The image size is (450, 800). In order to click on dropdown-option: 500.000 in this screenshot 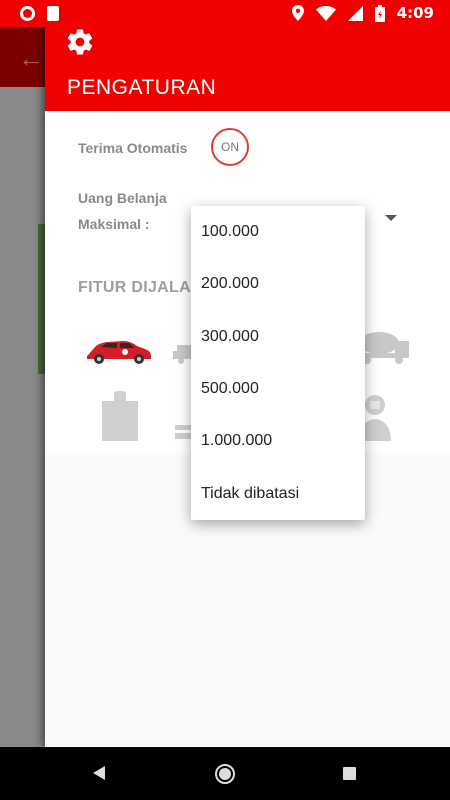, I will do `click(278, 389)`.